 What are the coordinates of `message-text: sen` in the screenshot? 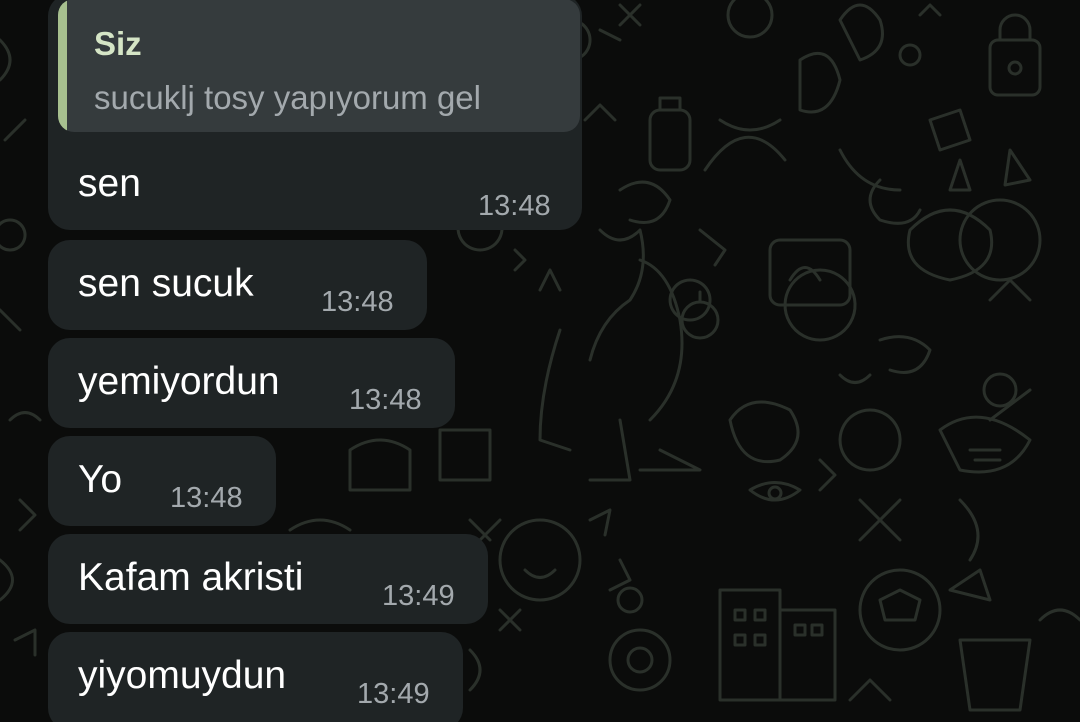 It's located at (109, 183).